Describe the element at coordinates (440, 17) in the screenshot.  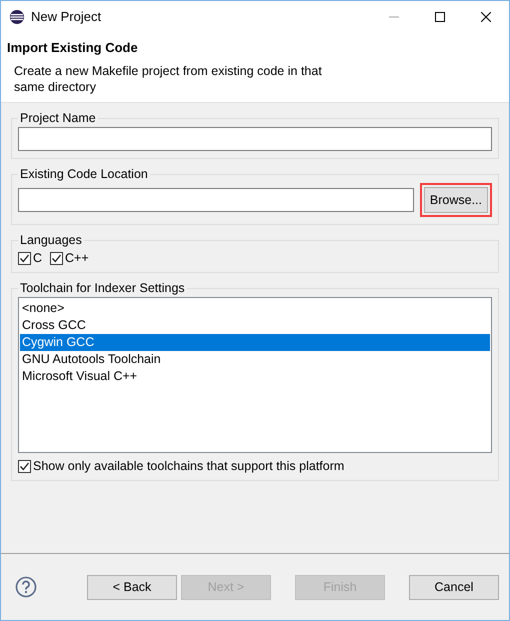
I see `maximize-icon` at that location.